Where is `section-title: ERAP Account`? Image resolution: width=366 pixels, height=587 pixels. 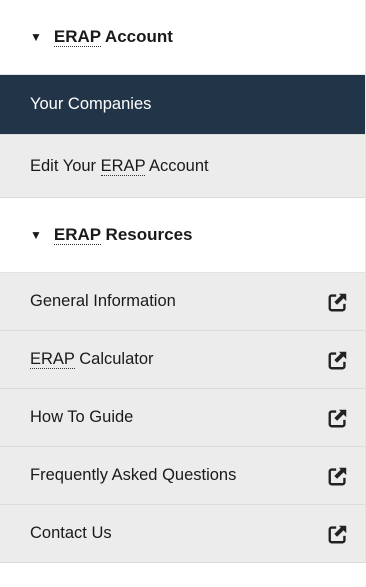
section-title: ERAP Account is located at coordinates (113, 37).